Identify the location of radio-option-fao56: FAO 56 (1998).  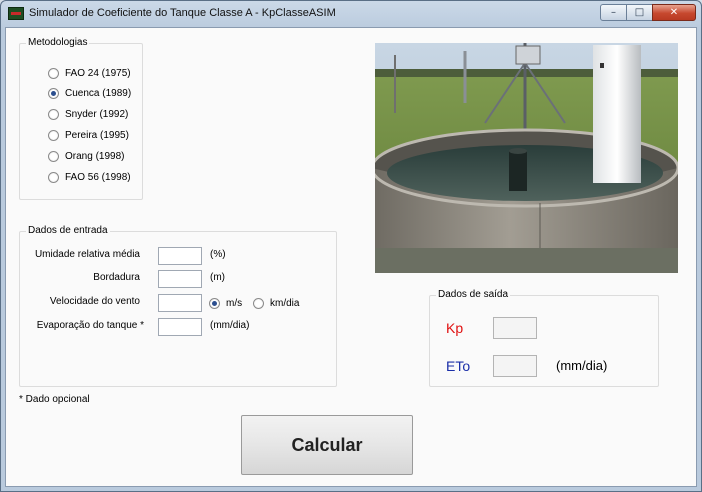
(89, 177).